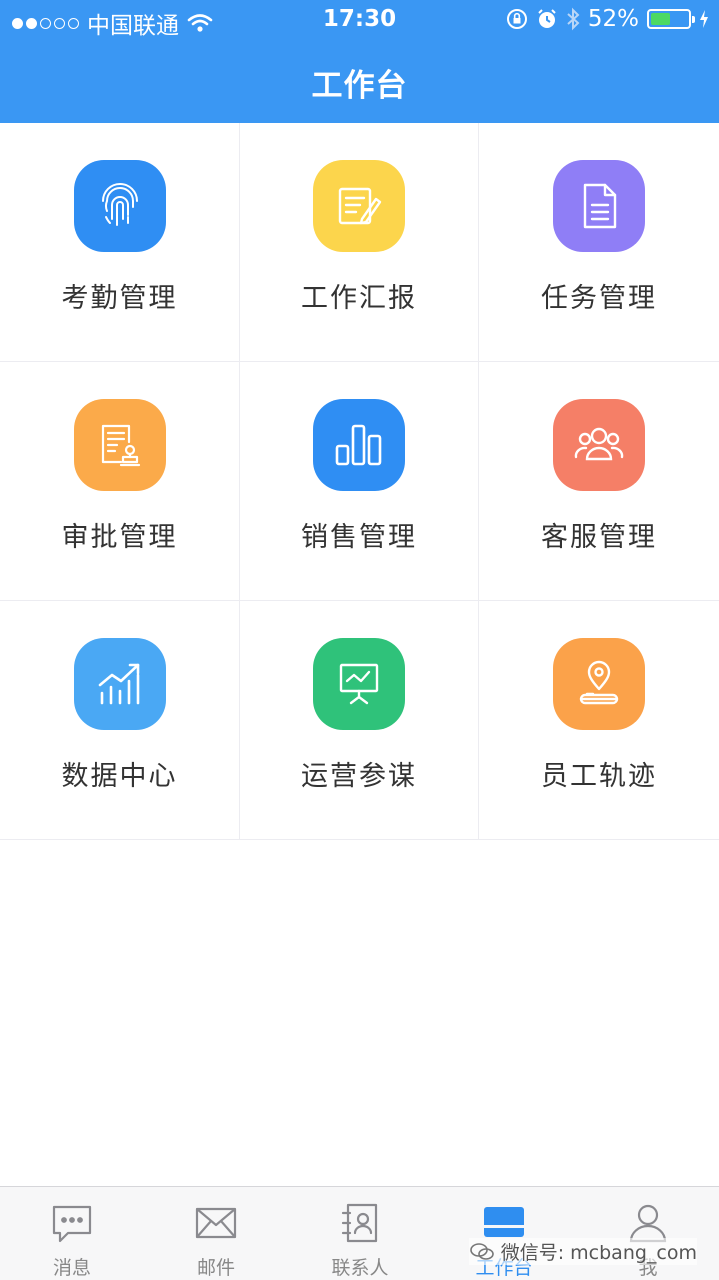  What do you see at coordinates (119, 445) in the screenshot?
I see `approval-stamp-icon` at bounding box center [119, 445].